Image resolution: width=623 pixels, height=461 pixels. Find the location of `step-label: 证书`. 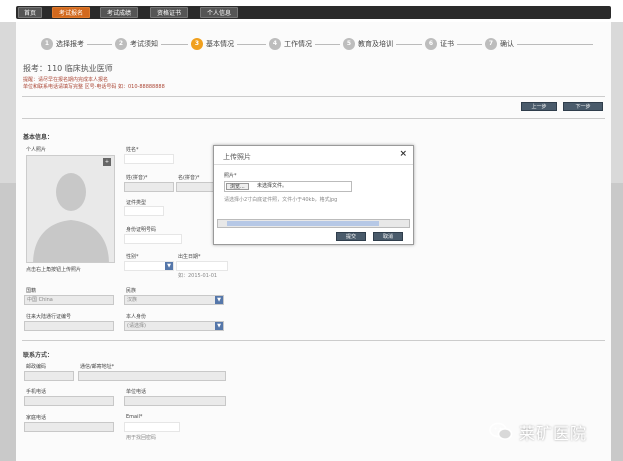

step-label: 证书 is located at coordinates (447, 43).